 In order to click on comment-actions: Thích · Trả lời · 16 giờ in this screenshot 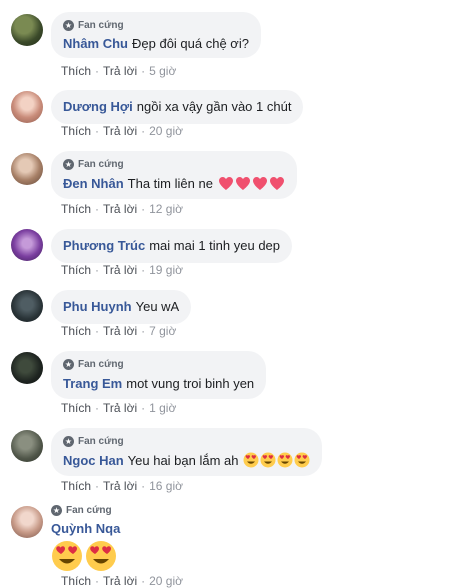, I will do `click(122, 486)`.